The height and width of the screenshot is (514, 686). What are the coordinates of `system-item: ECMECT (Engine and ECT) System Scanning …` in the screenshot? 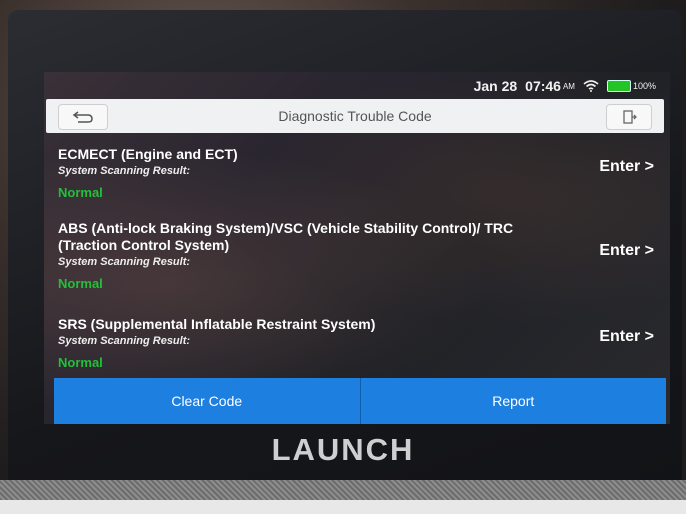 It's located at (358, 173).